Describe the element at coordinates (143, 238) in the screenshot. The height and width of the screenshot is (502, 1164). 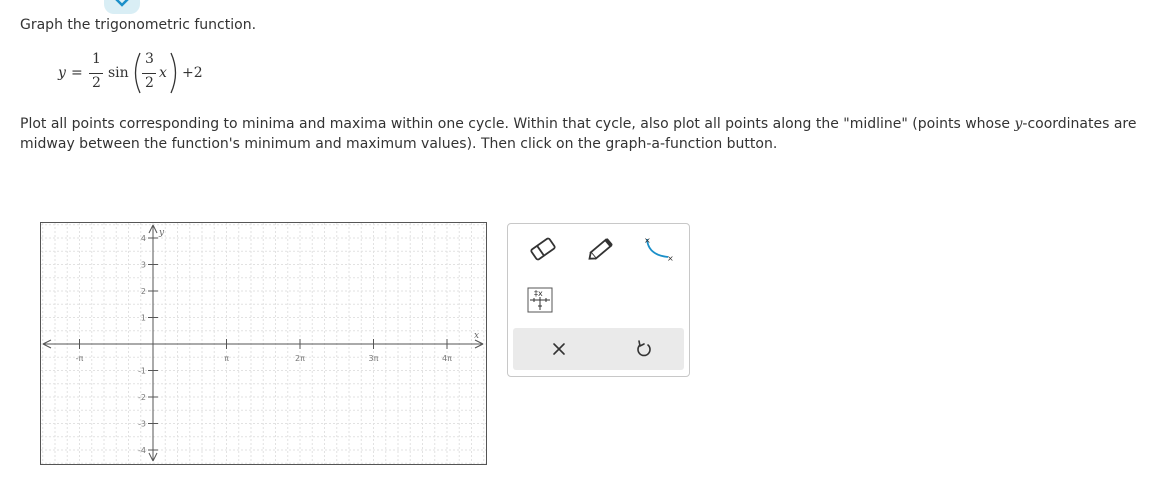
I see `y-tick-label: 4` at that location.